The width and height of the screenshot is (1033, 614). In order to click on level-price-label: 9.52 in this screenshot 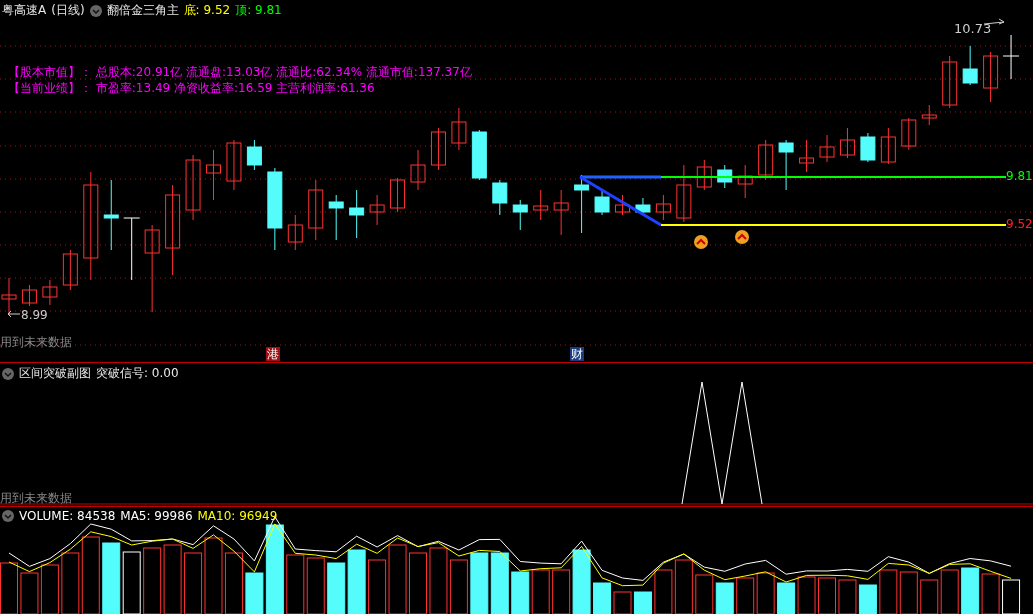, I will do `click(1019, 224)`.